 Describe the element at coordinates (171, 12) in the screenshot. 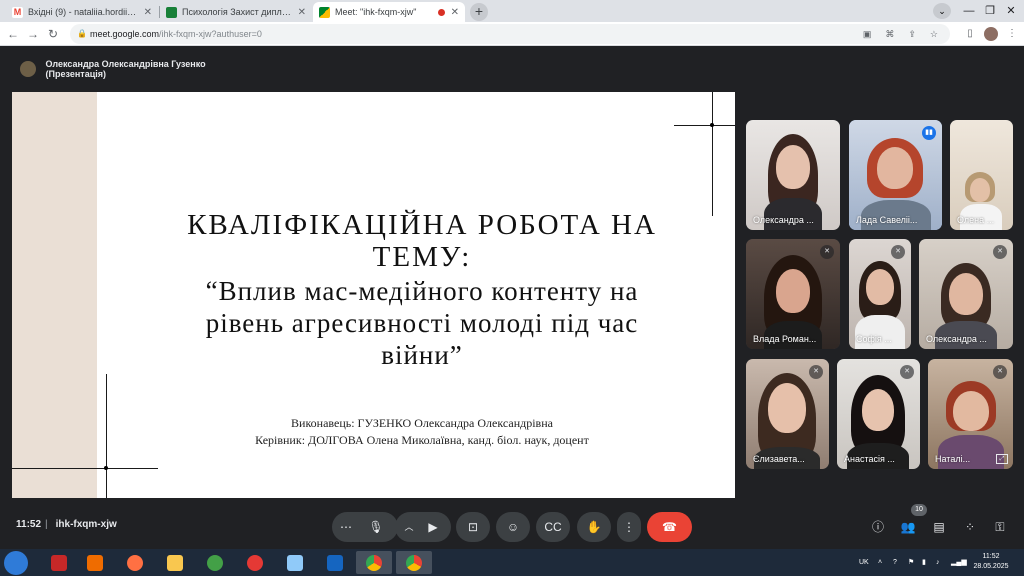

I see `sheets-icon` at that location.